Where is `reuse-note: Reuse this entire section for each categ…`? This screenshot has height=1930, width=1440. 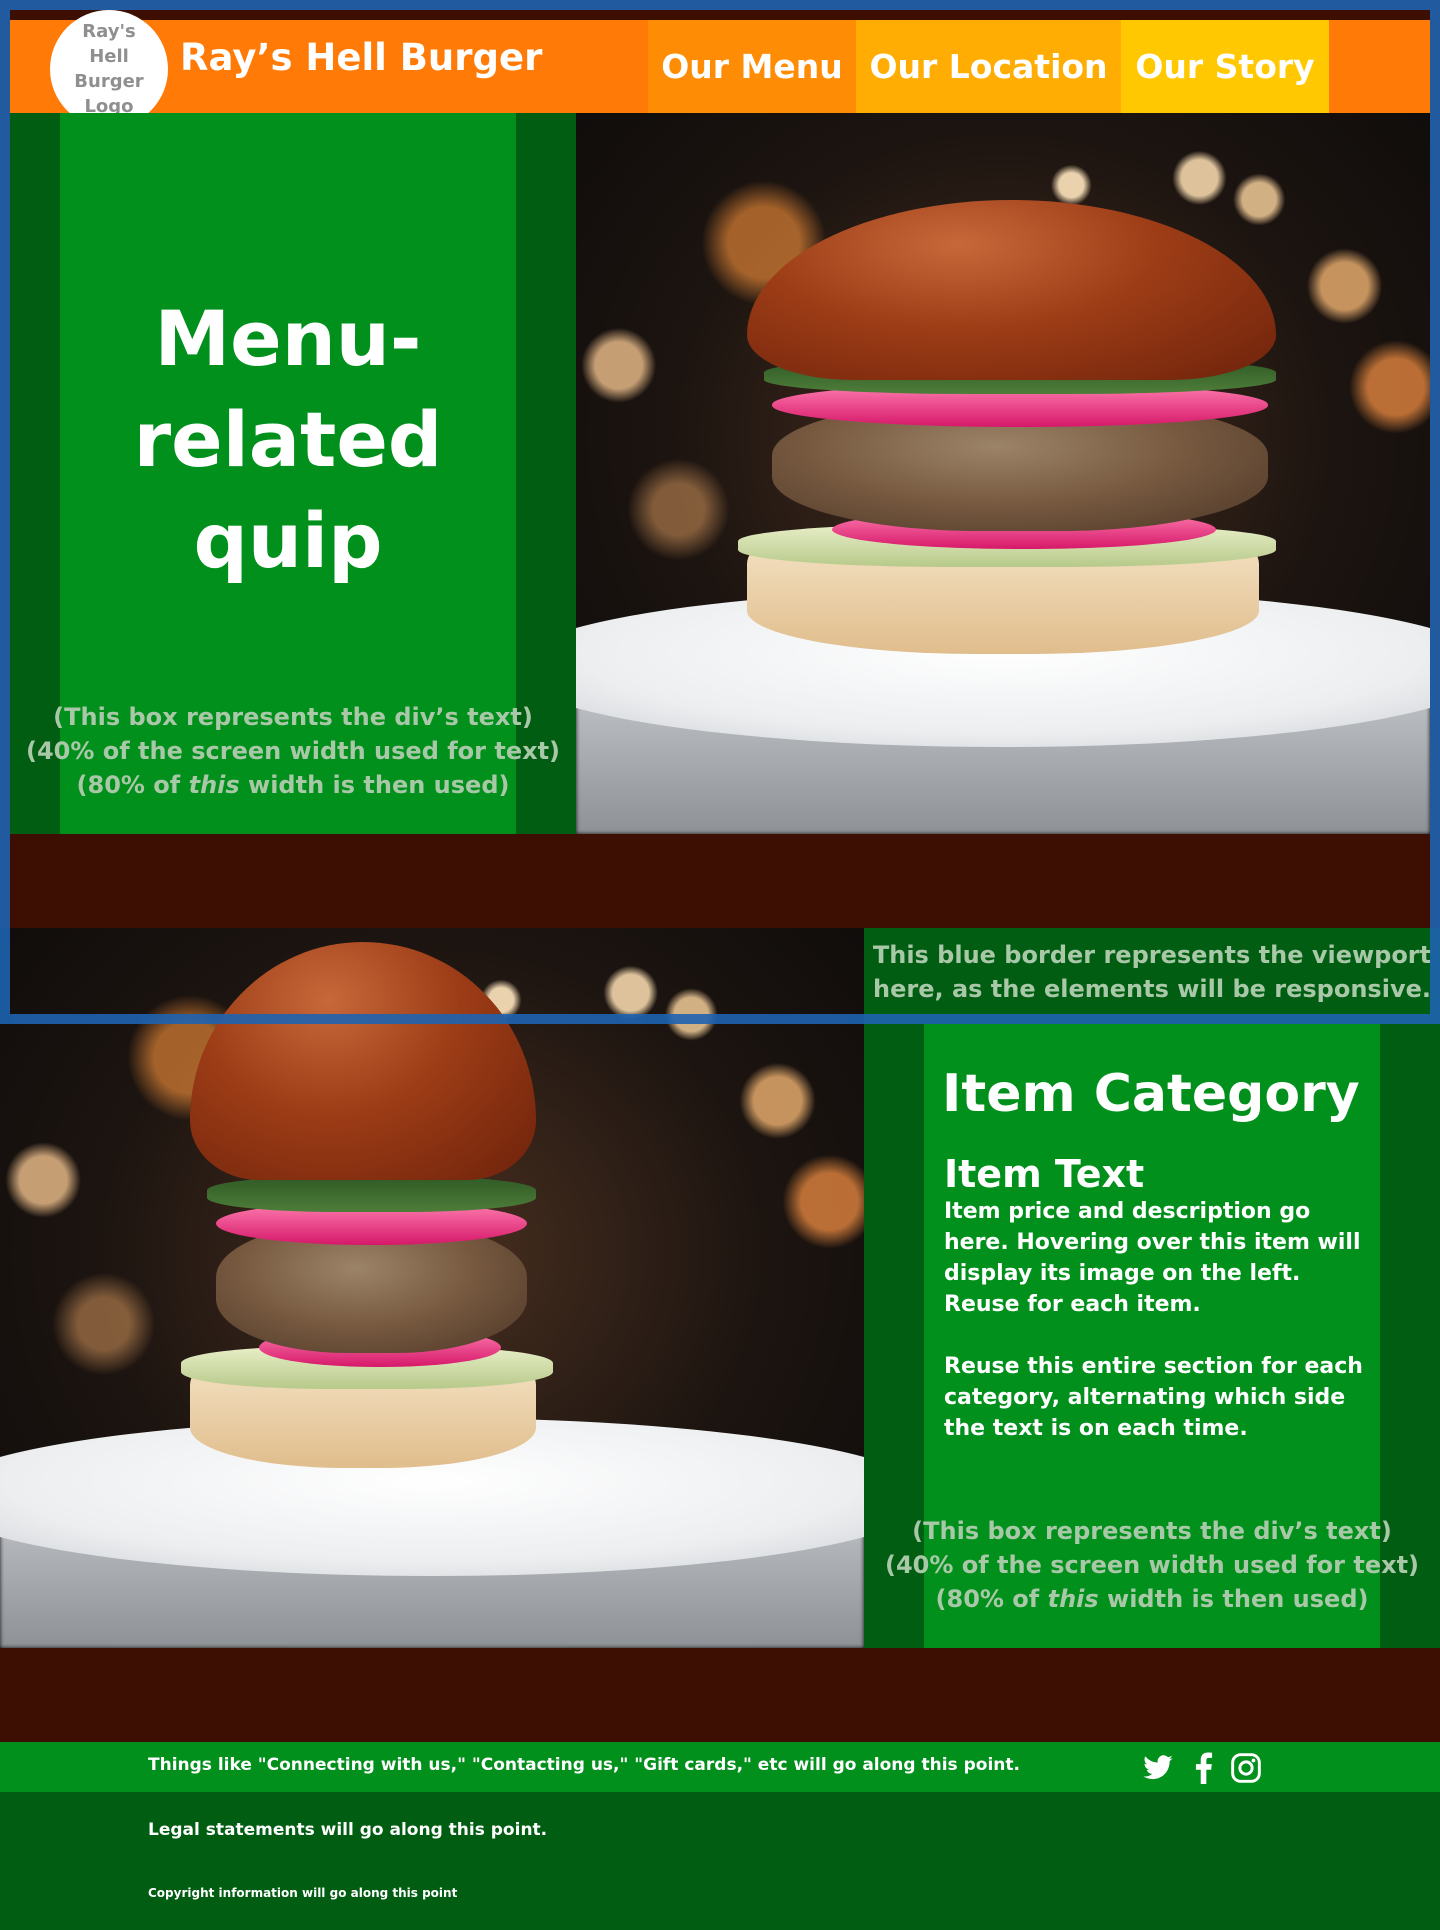 reuse-note: Reuse this entire section for each categ… is located at coordinates (1153, 1397).